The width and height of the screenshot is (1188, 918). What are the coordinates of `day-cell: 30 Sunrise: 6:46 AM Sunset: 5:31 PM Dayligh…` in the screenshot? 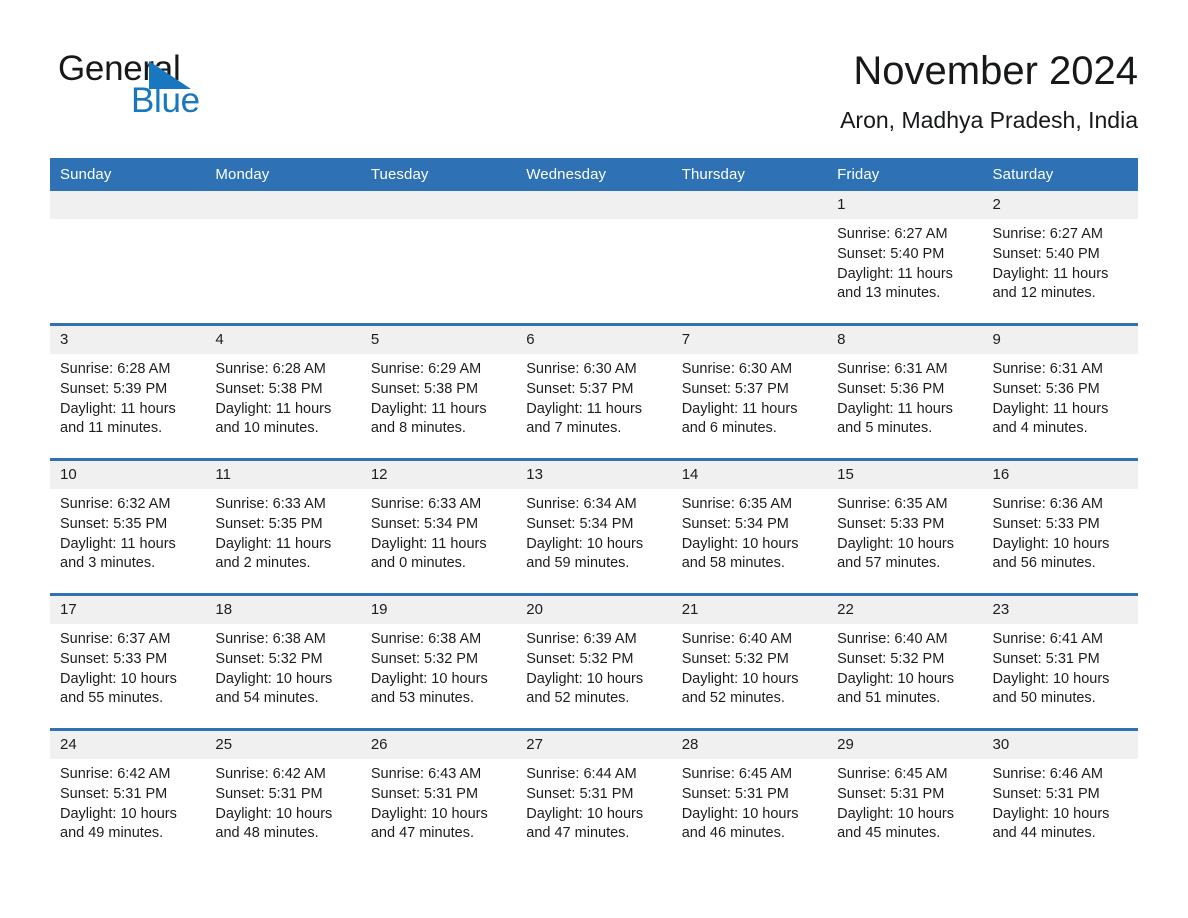 It's located at (1060, 795).